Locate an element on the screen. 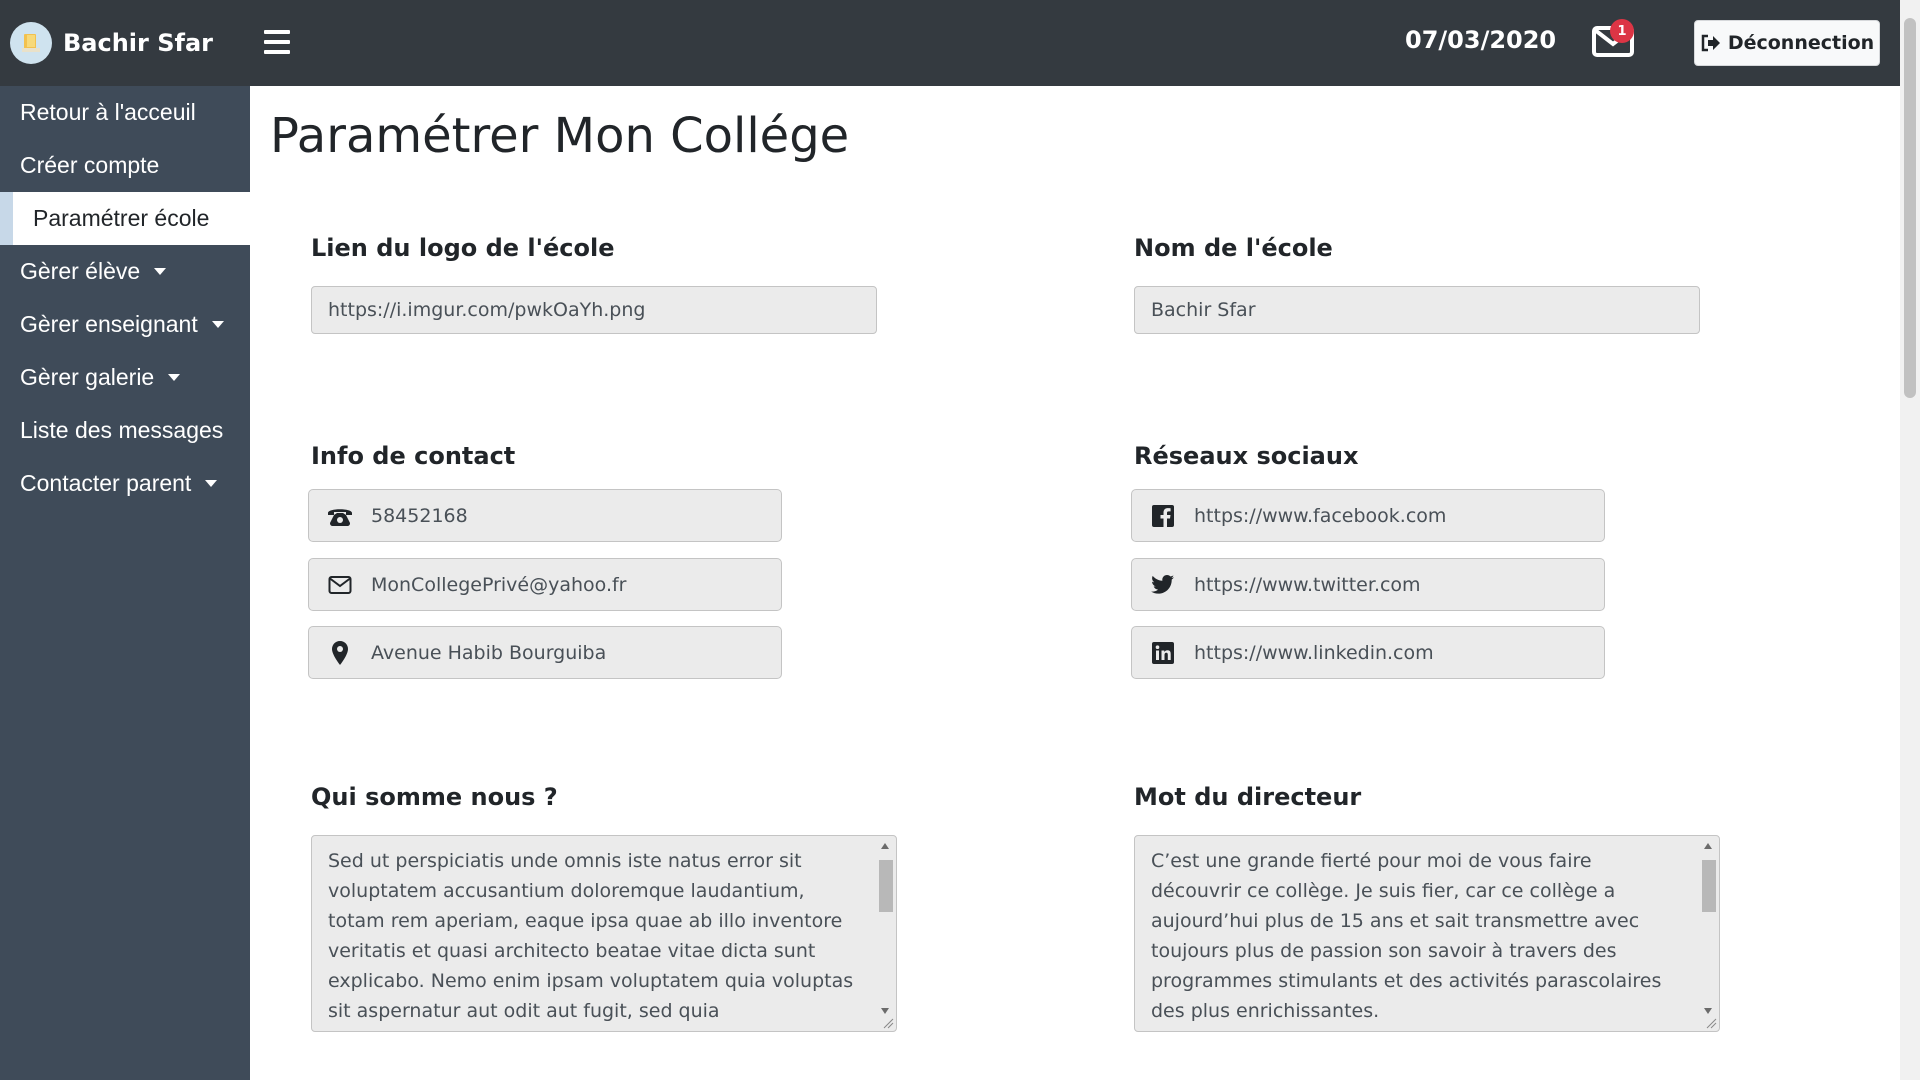 The width and height of the screenshot is (1920, 1080). sidebar-item-create-account: Créer compte is located at coordinates (125, 165).